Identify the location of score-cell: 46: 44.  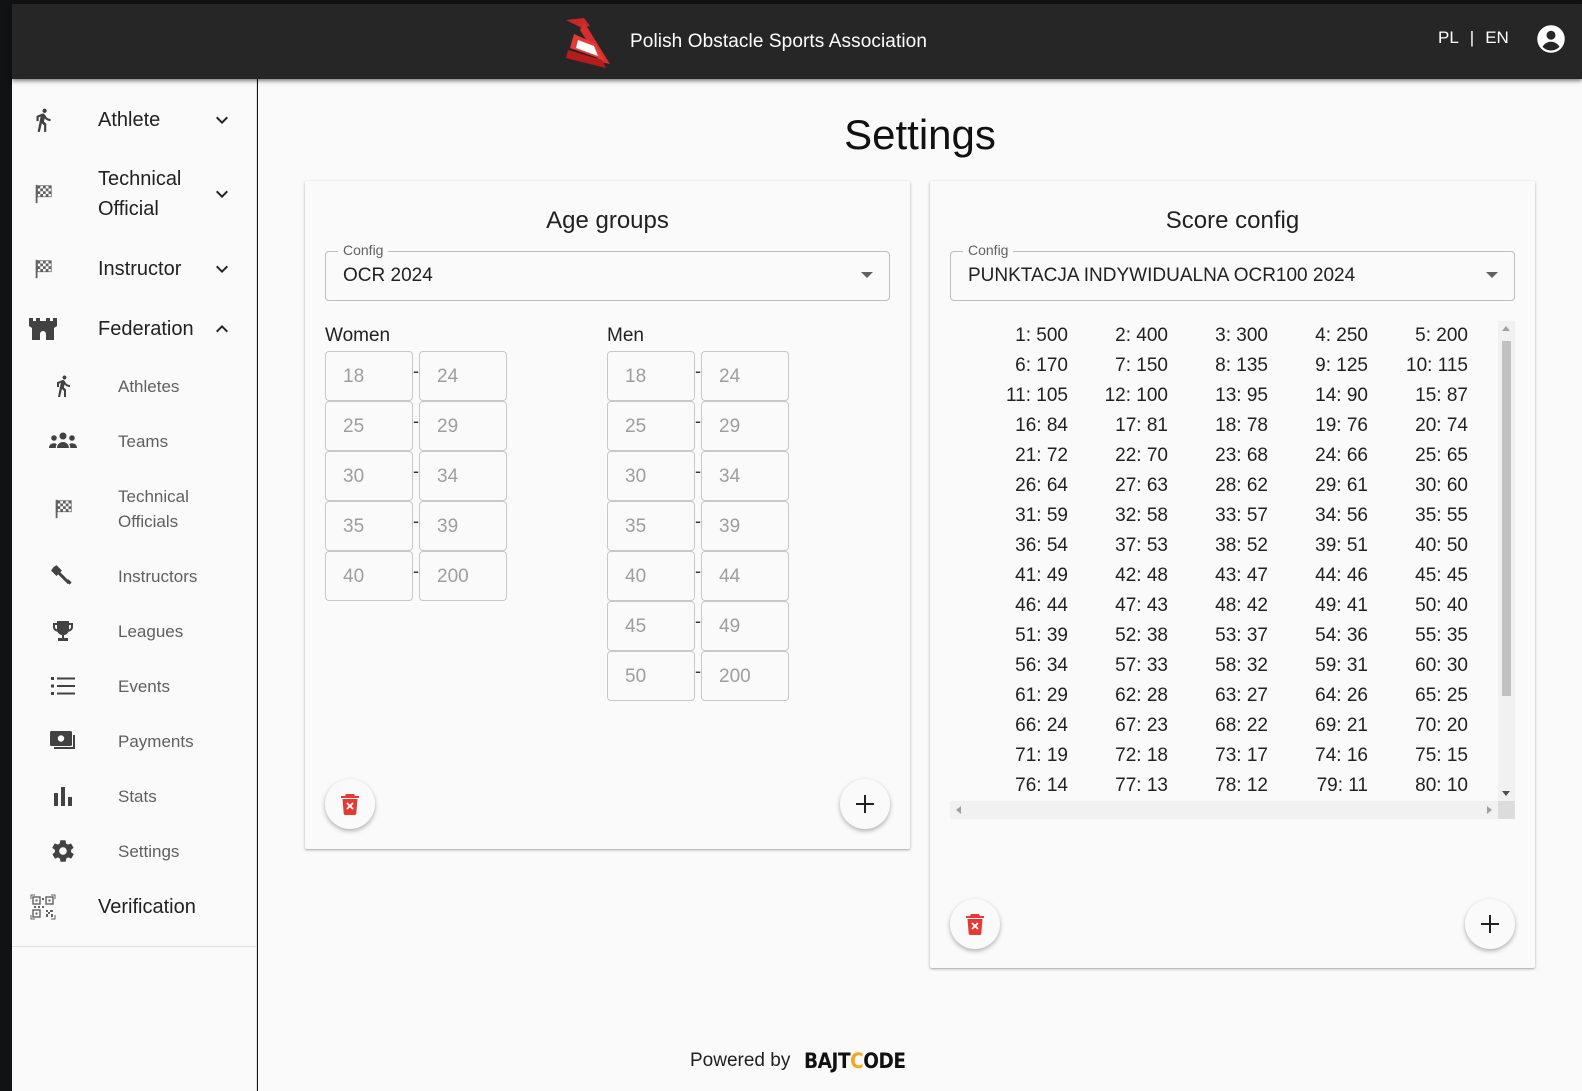
(1041, 605).